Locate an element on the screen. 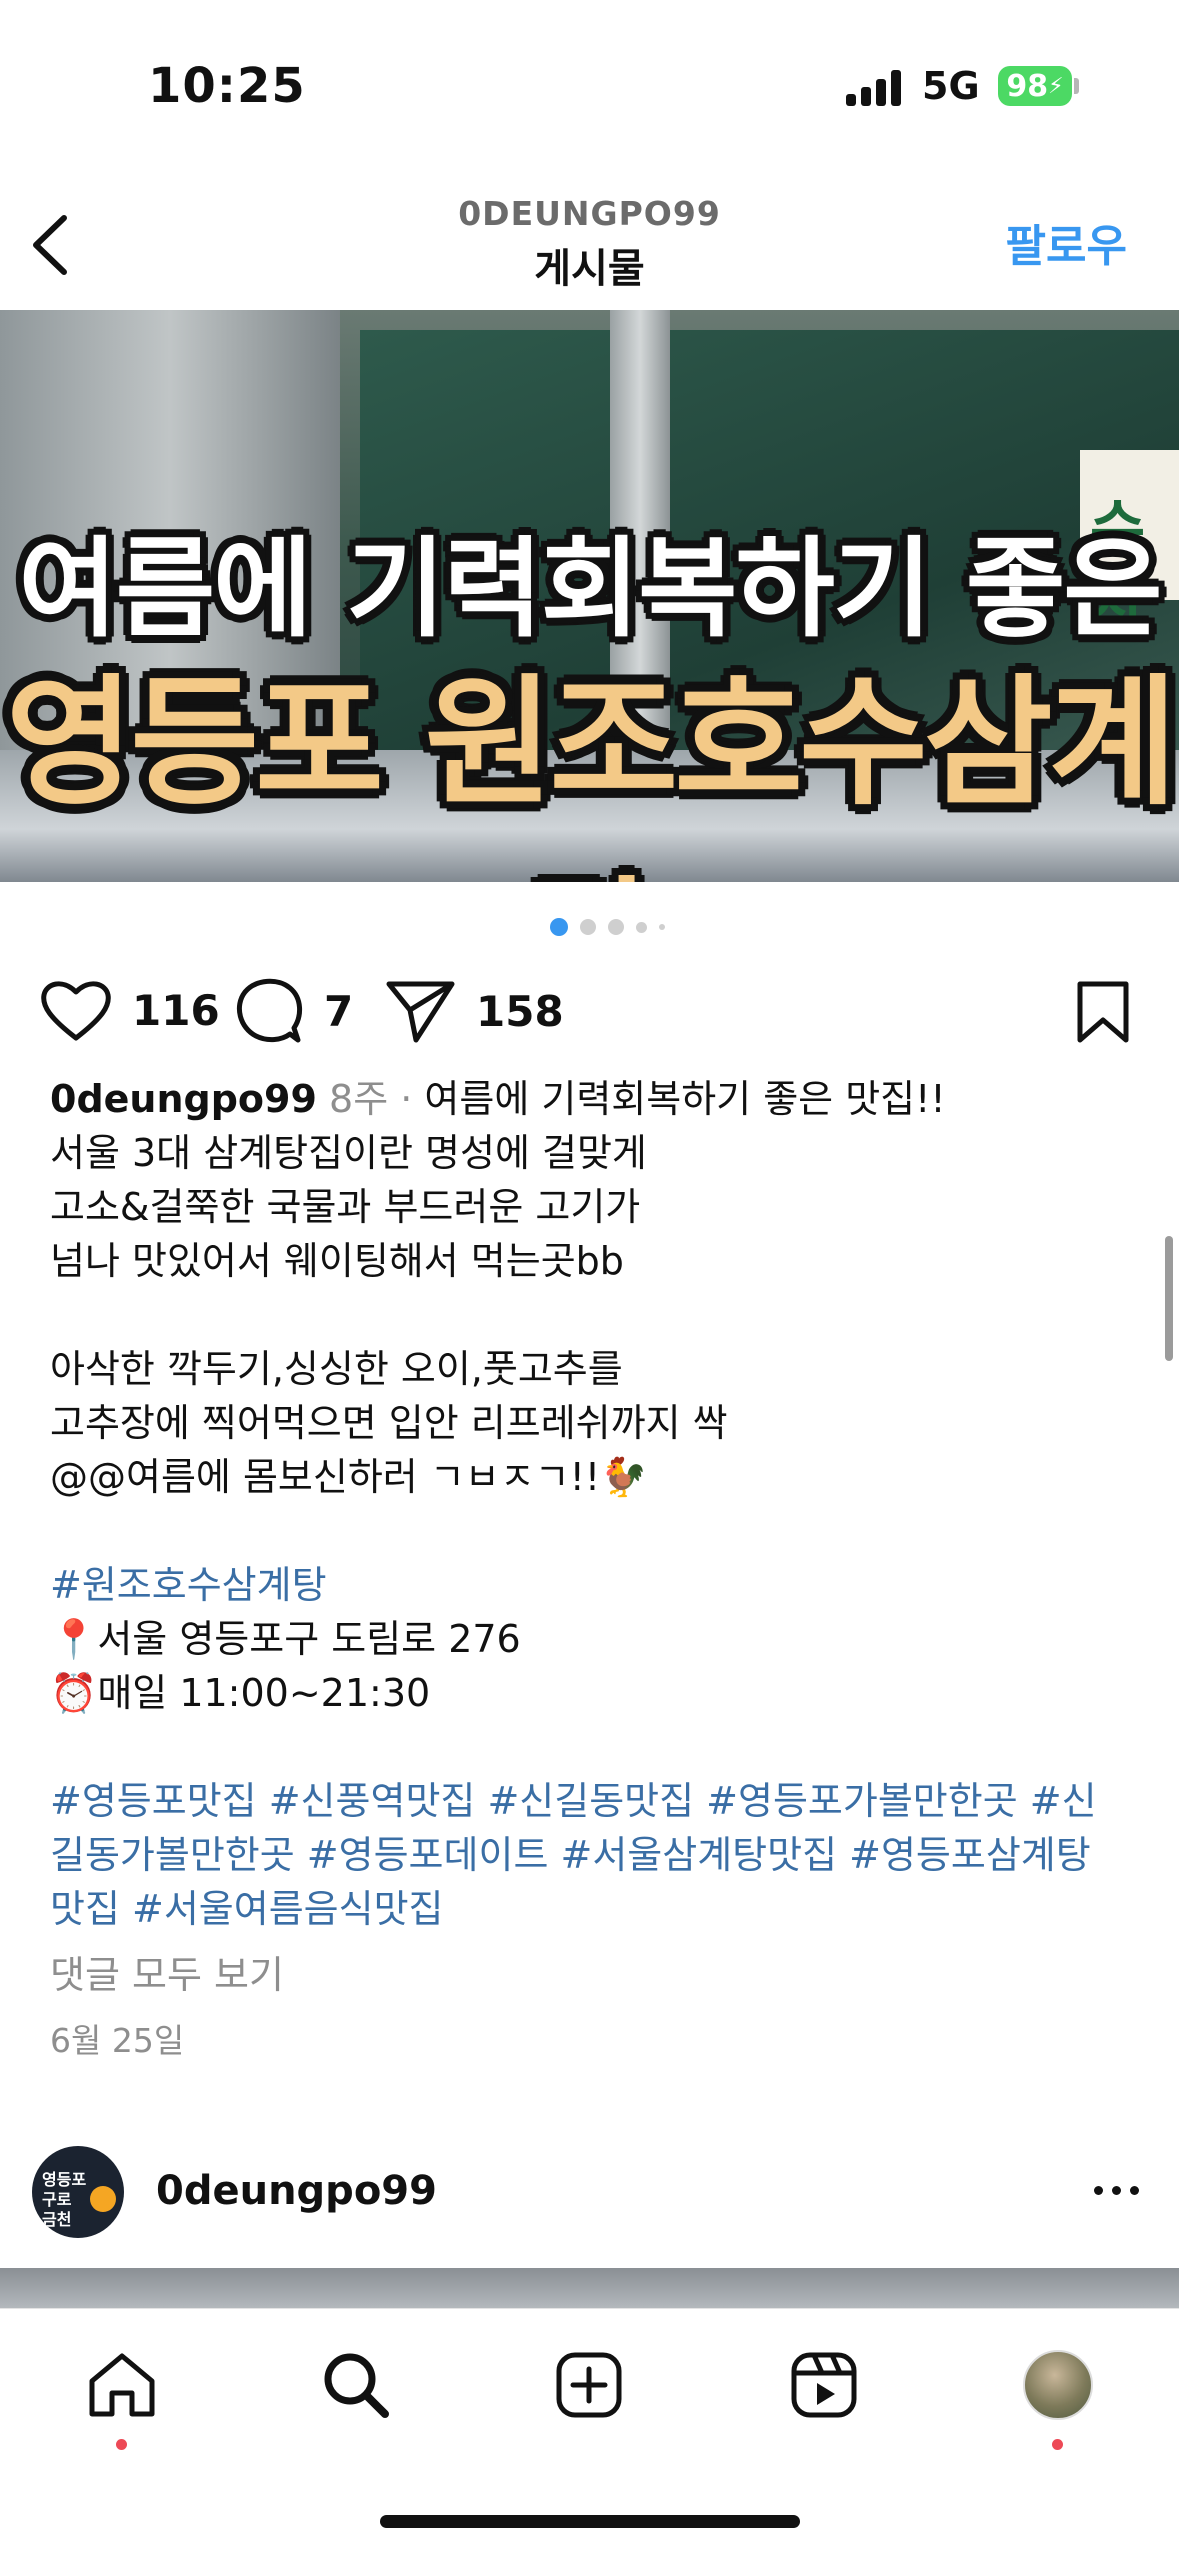  create-tab is located at coordinates (589, 2385).